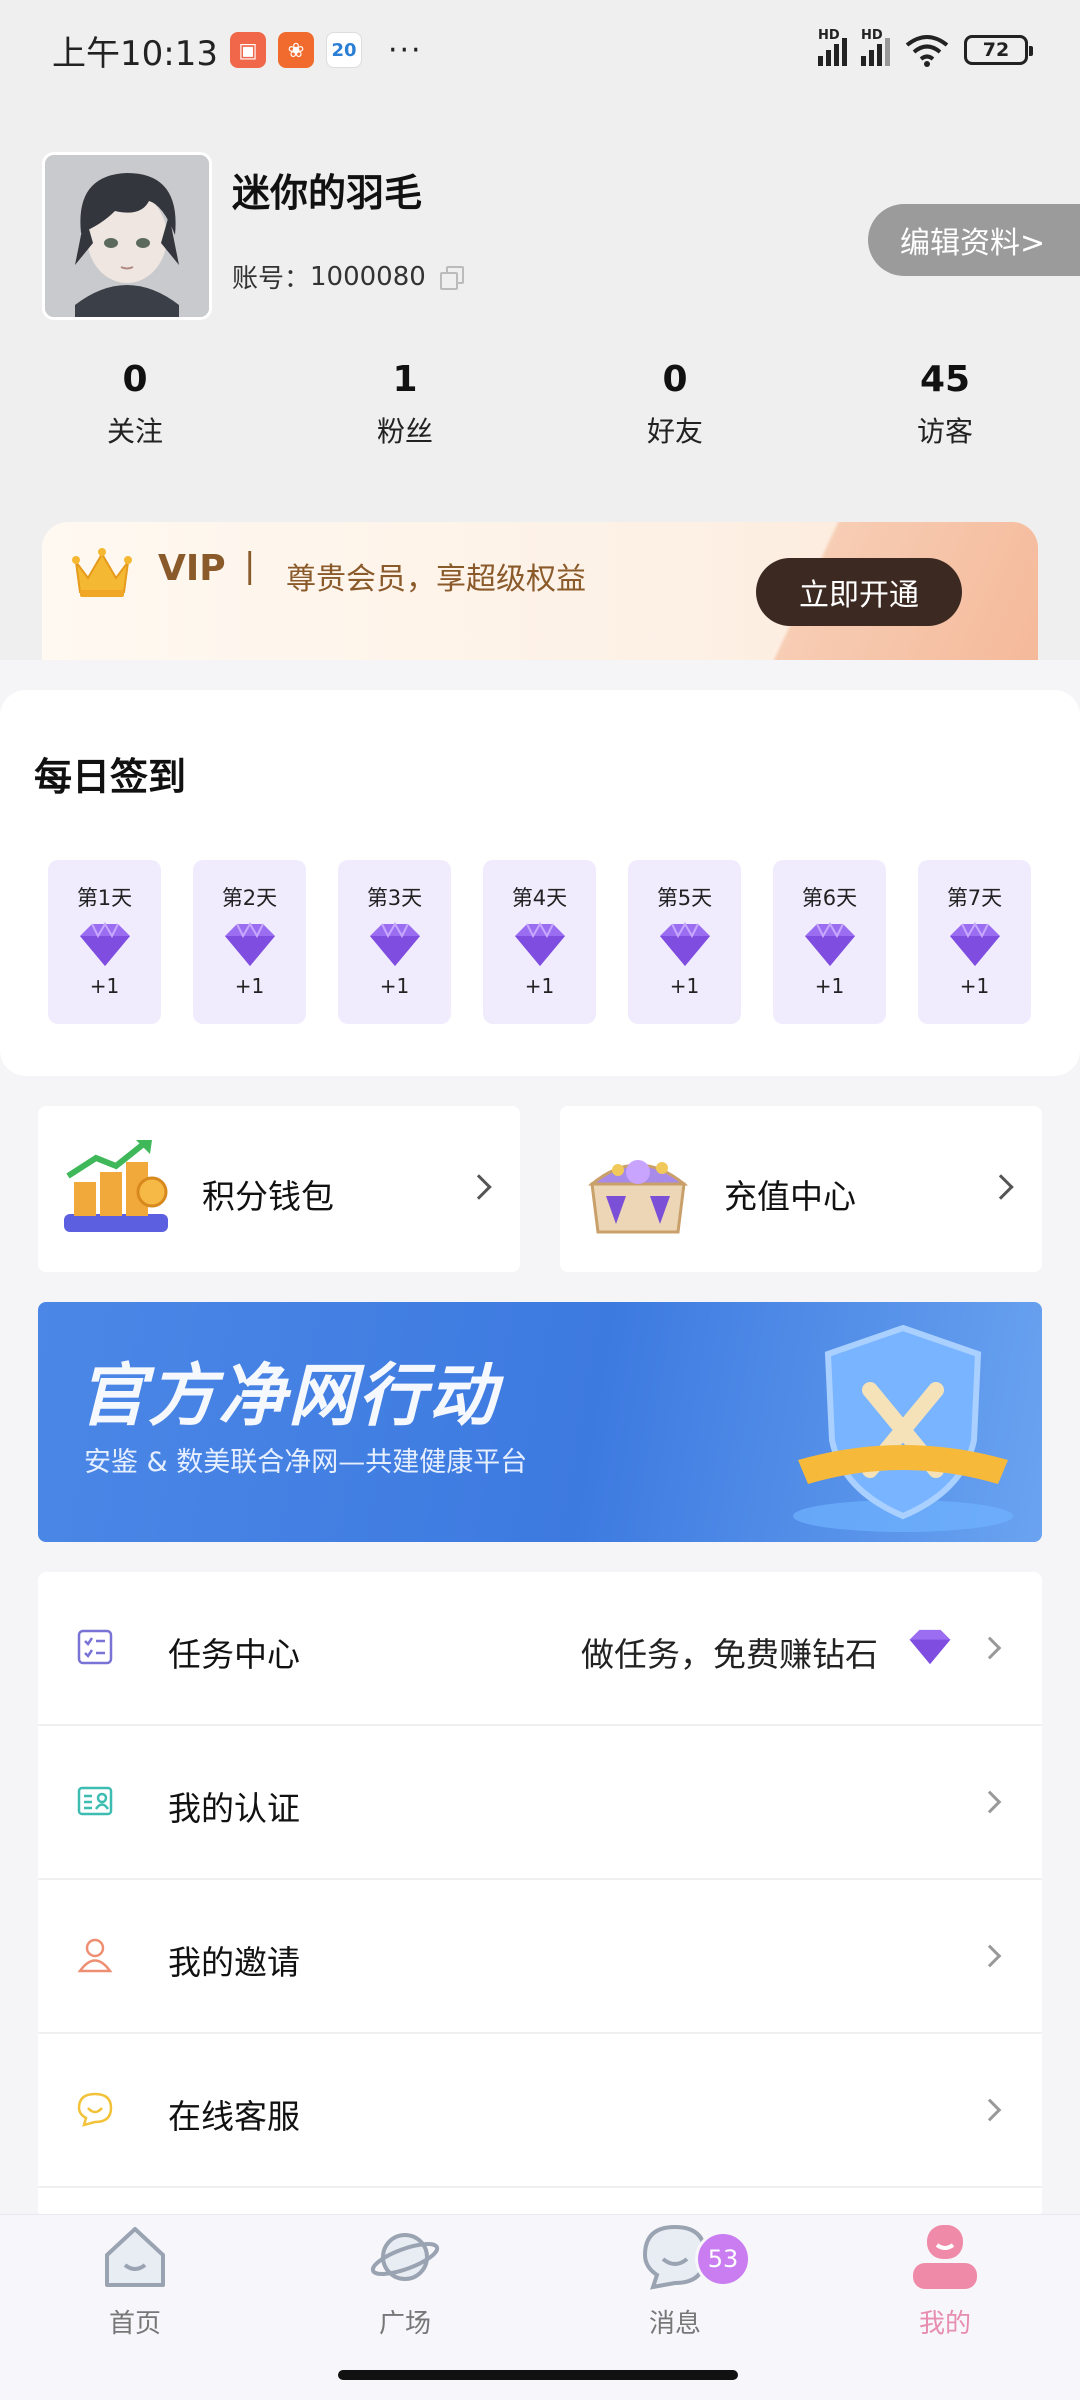  What do you see at coordinates (394, 898) in the screenshot?
I see `day-label: 第3天` at bounding box center [394, 898].